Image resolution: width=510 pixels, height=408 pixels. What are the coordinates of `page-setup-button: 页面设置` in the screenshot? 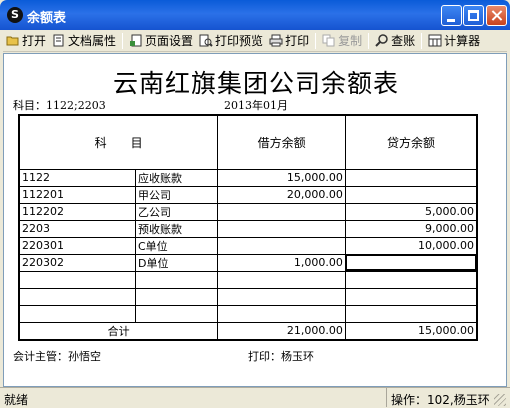 It's located at (161, 41).